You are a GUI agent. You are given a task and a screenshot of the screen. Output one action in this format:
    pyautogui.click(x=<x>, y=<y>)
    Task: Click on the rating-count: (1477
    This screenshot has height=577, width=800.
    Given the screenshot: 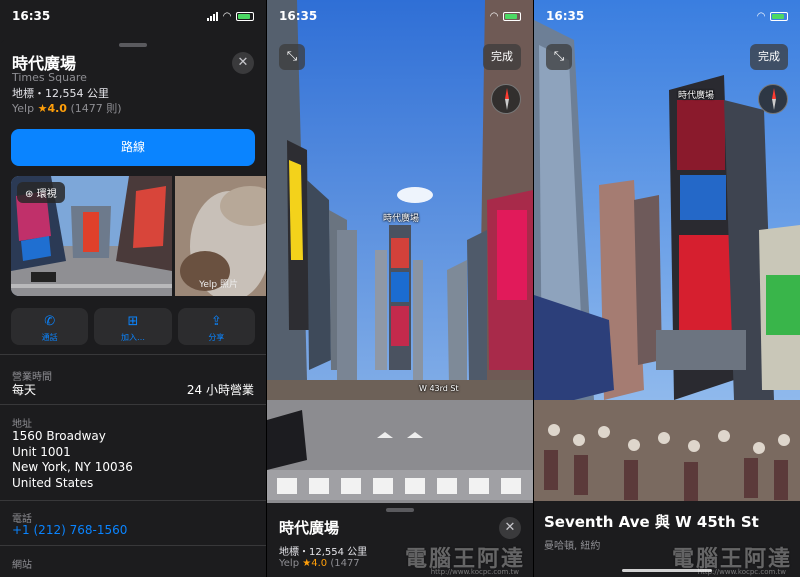 What is the action you would take?
    pyautogui.click(x=345, y=563)
    